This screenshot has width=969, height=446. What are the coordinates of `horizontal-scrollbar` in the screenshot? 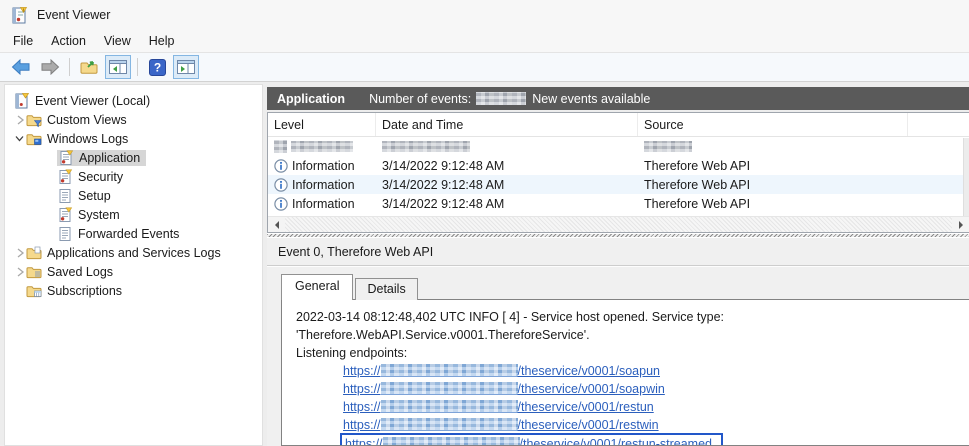 It's located at (618, 224).